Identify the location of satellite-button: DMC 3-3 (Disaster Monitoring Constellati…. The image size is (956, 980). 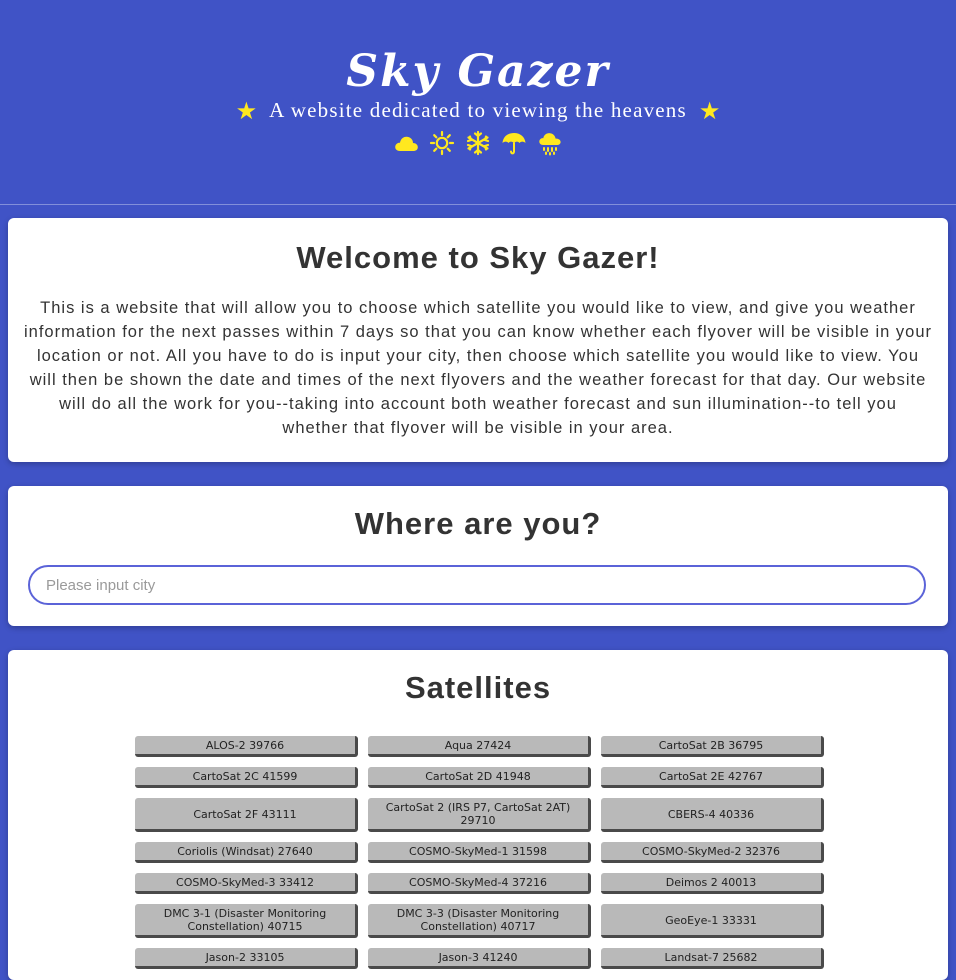
(479, 921).